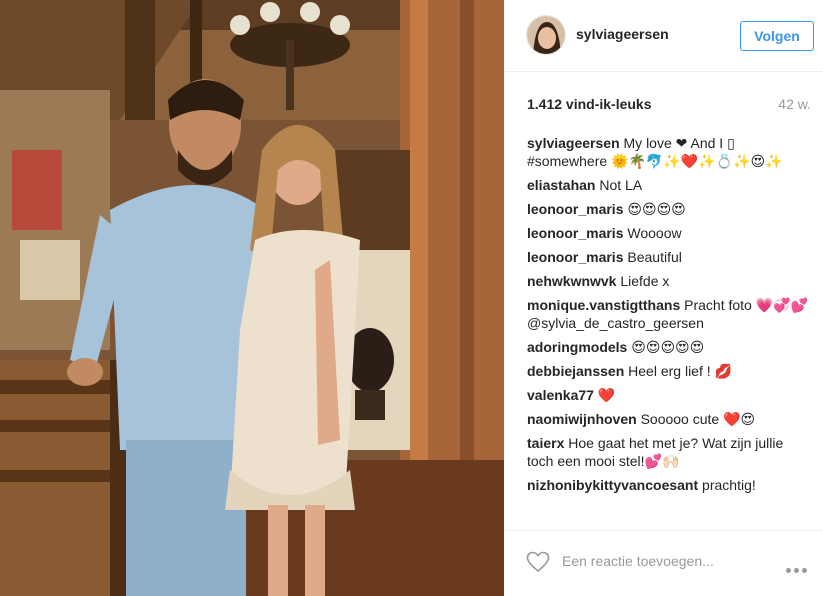  I want to click on comment-item: leonoor_maris 😍😍😍😍, so click(670, 209).